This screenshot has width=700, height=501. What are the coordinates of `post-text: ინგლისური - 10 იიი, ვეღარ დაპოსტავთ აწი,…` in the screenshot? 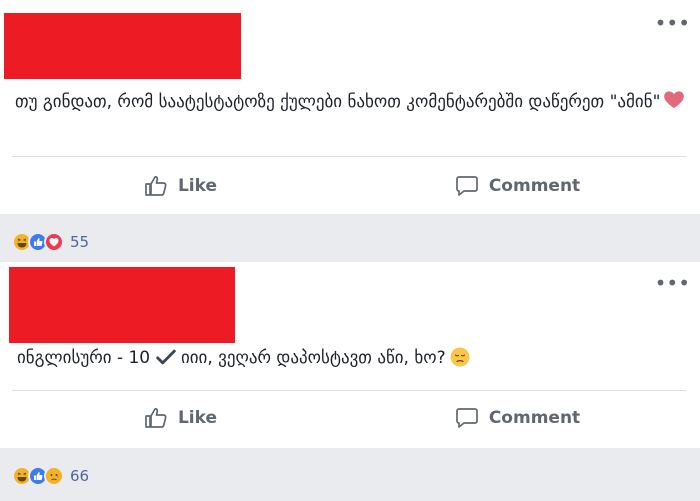 It's located at (352, 358).